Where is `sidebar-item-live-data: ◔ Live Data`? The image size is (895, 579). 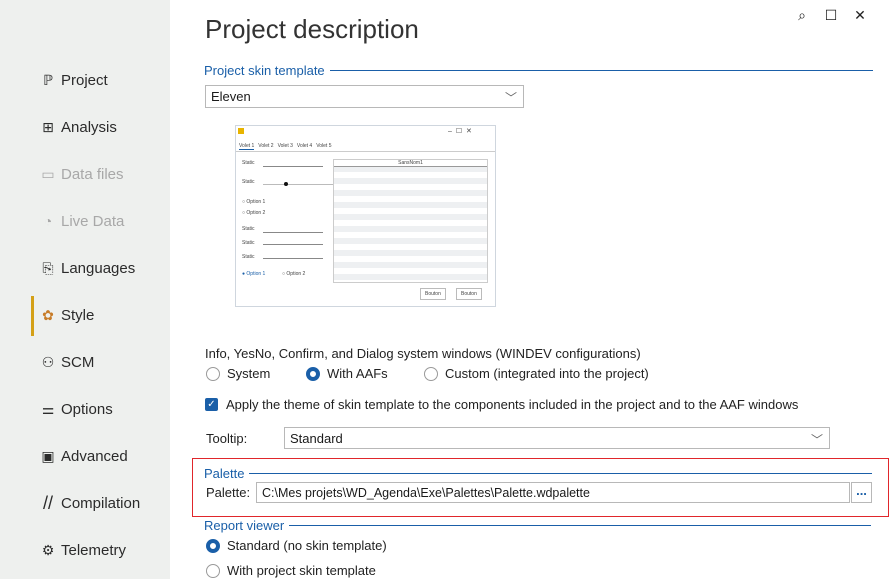 sidebar-item-live-data: ◔ Live Data is located at coordinates (102, 221).